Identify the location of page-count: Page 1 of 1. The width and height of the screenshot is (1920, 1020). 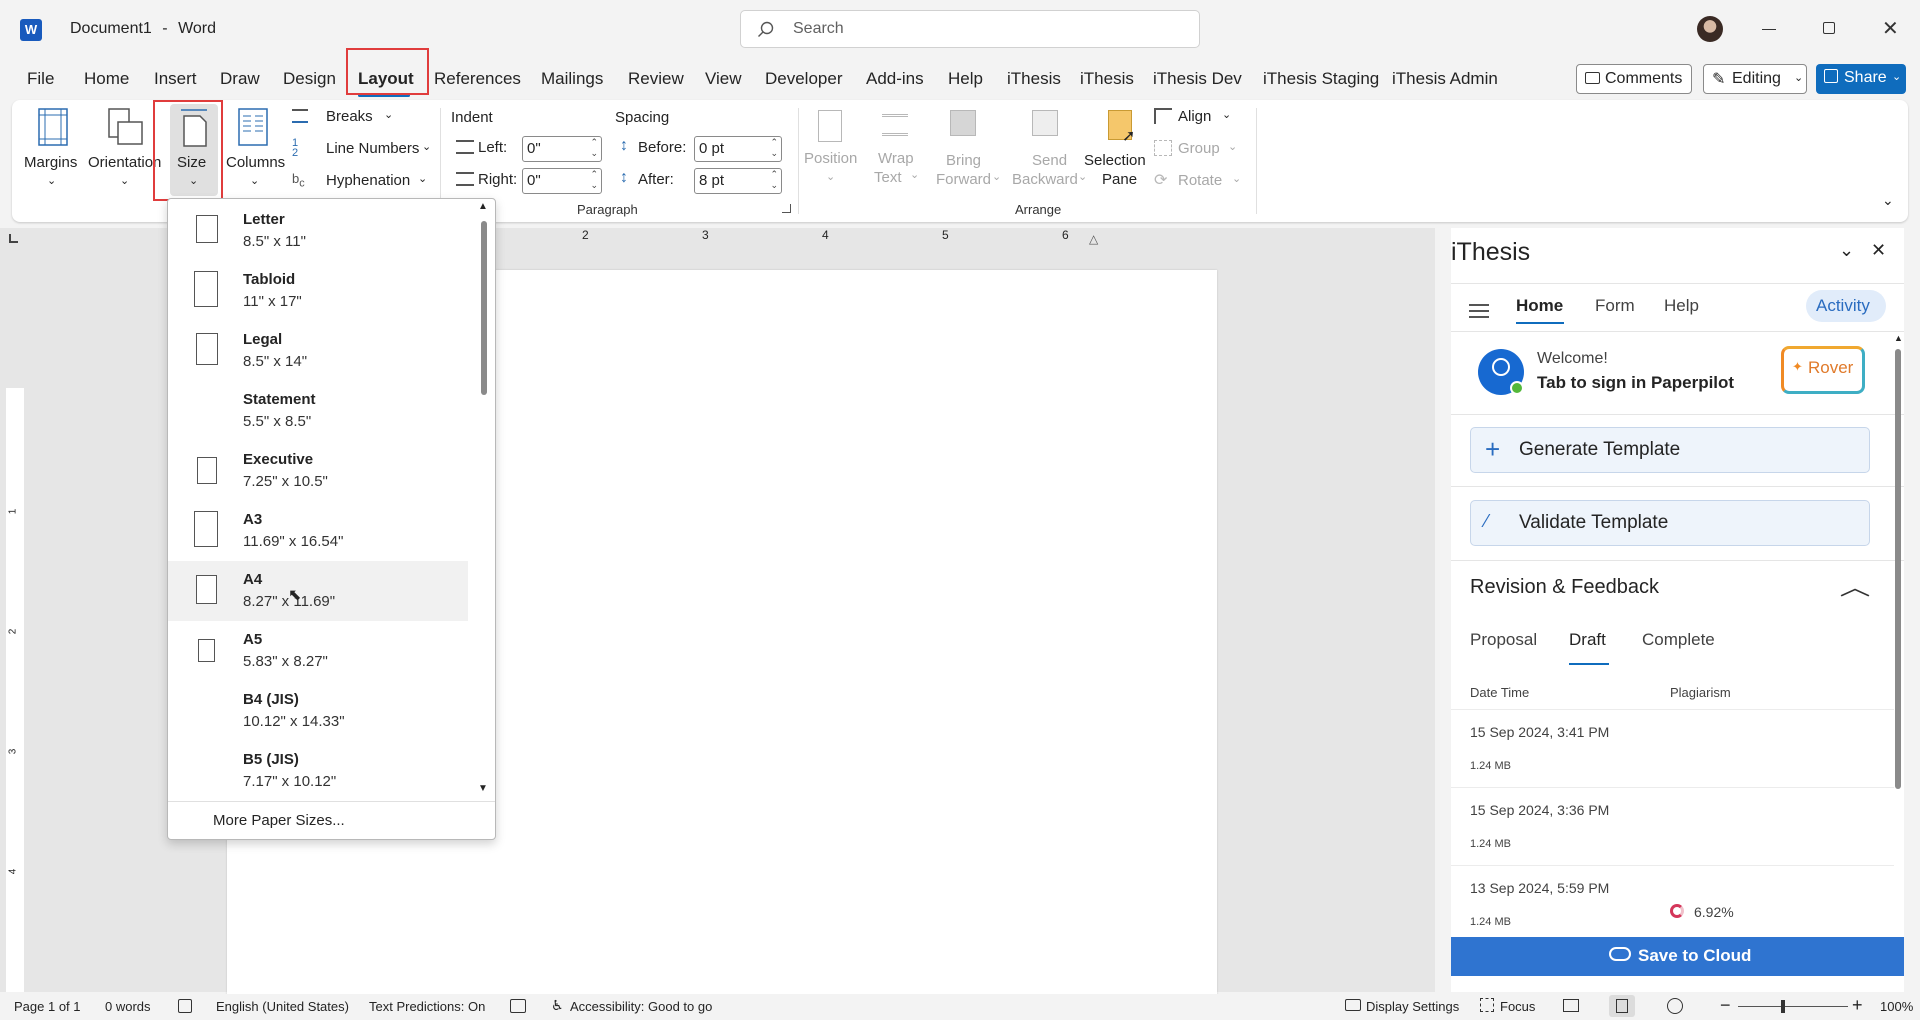
(47, 1006).